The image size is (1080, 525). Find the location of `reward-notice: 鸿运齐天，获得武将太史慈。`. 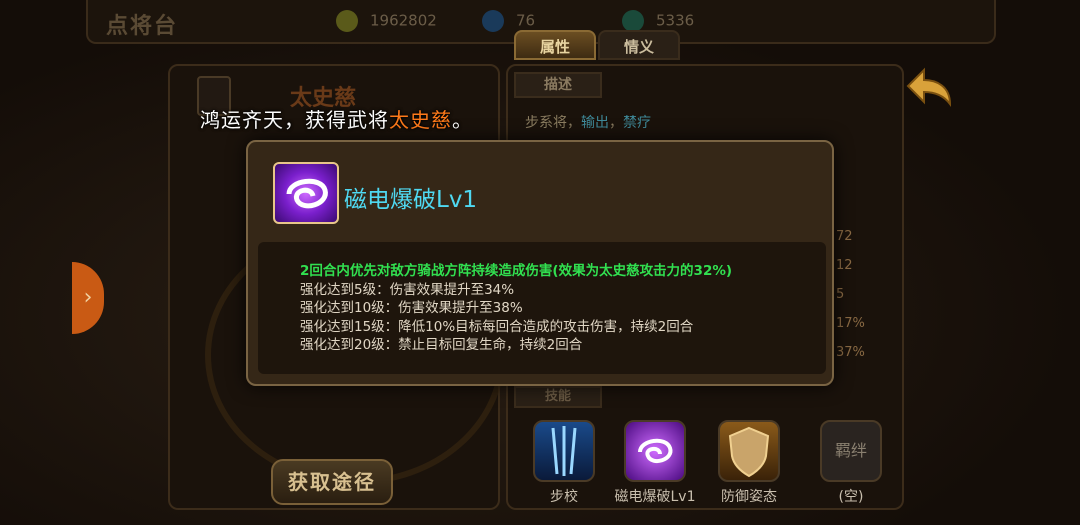

reward-notice: 鸿运齐天，获得武将太史慈。 is located at coordinates (336, 120).